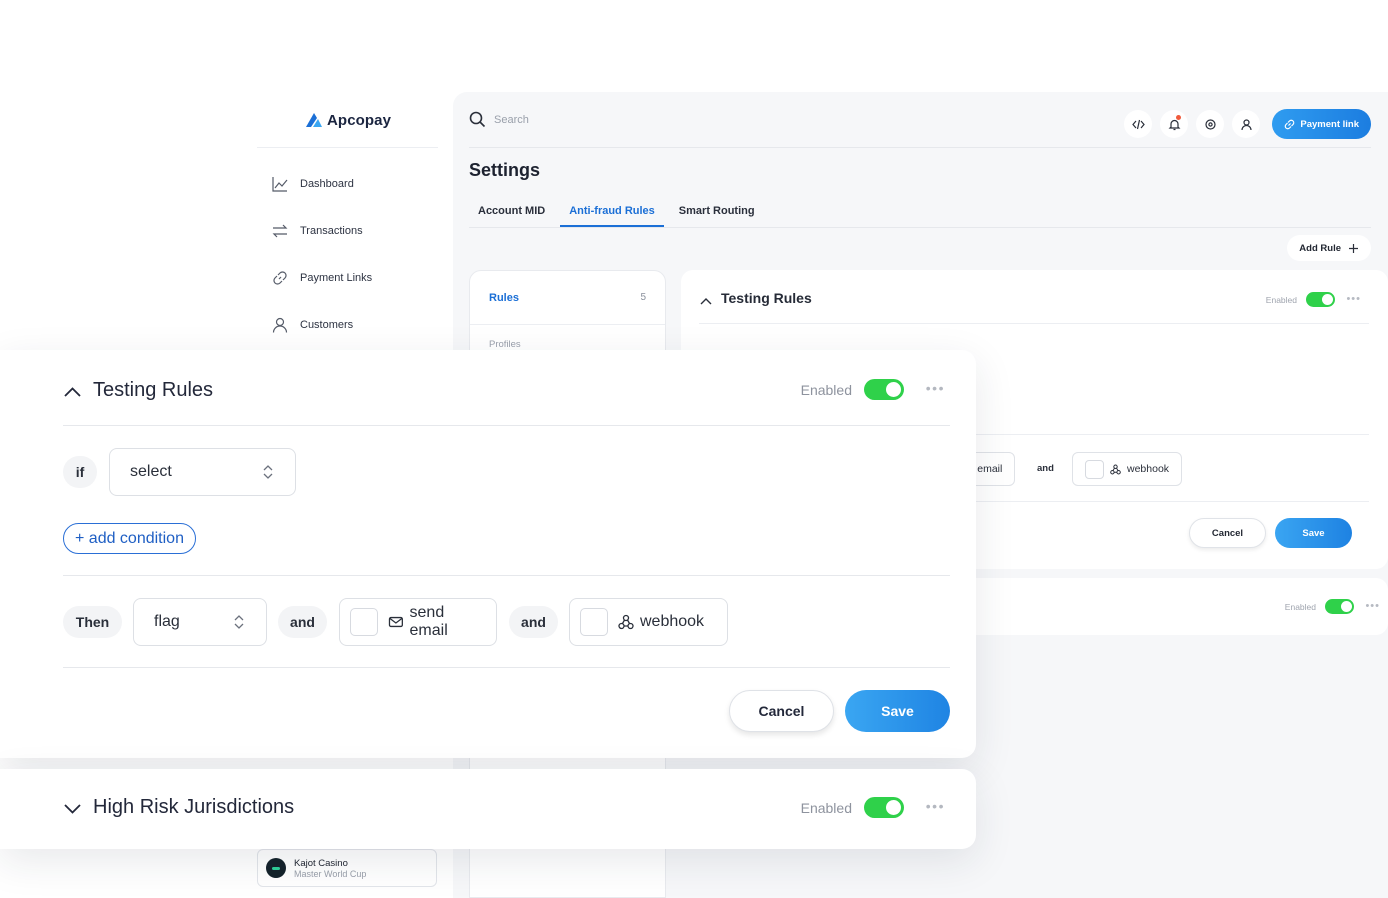 The height and width of the screenshot is (898, 1388). Describe the element at coordinates (151, 471) in the screenshot. I see `condition-select-value: select` at that location.